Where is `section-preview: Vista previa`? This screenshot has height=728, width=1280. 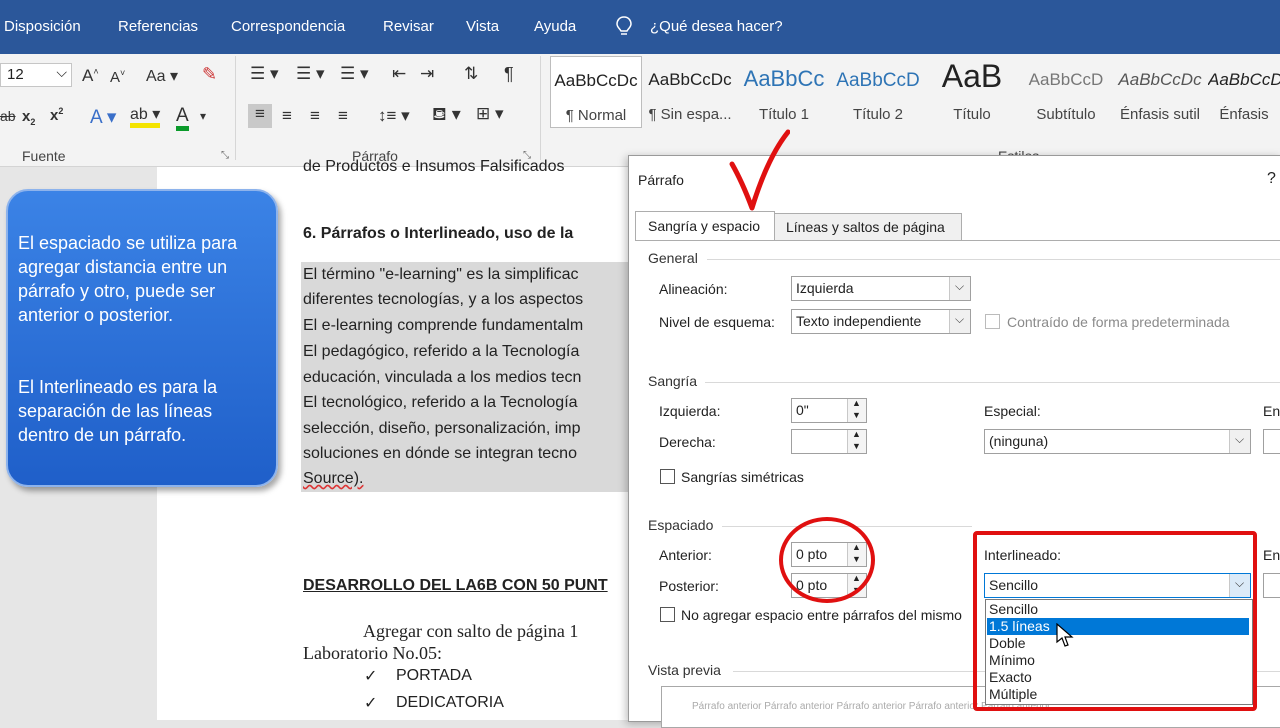
section-preview: Vista previa is located at coordinates (684, 670).